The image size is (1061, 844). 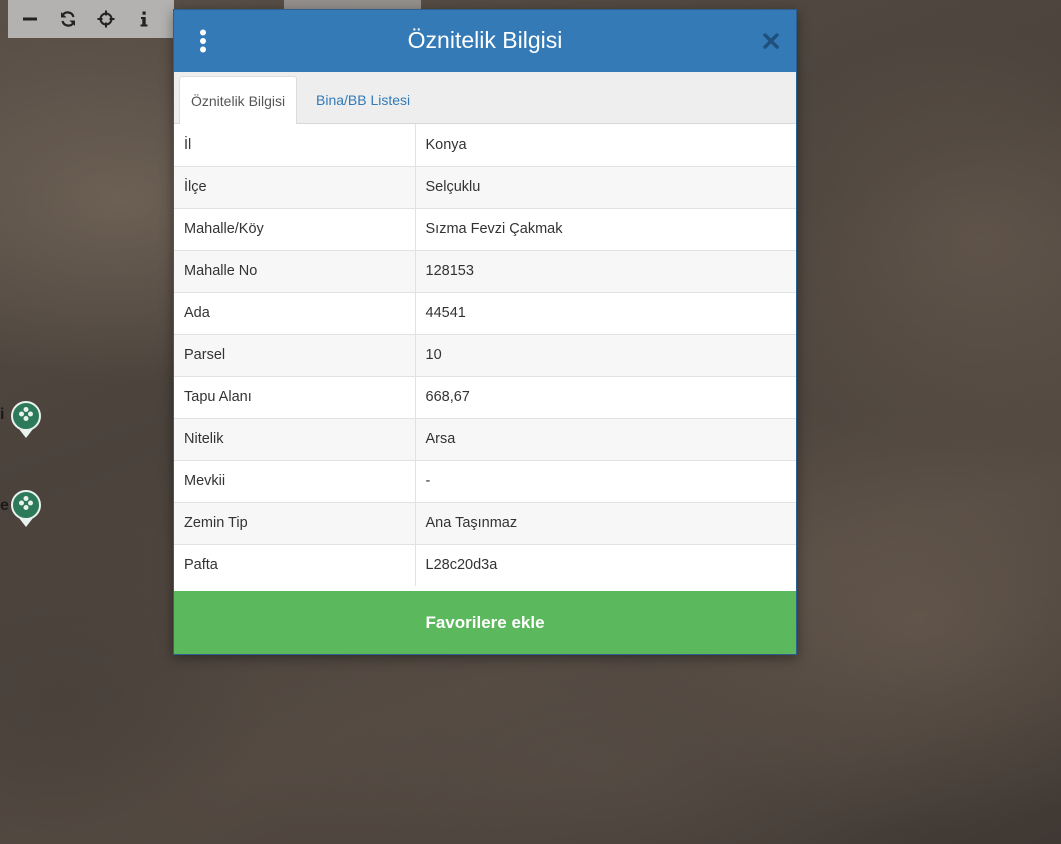 I want to click on table-row: Ada 44541, so click(x=485, y=312).